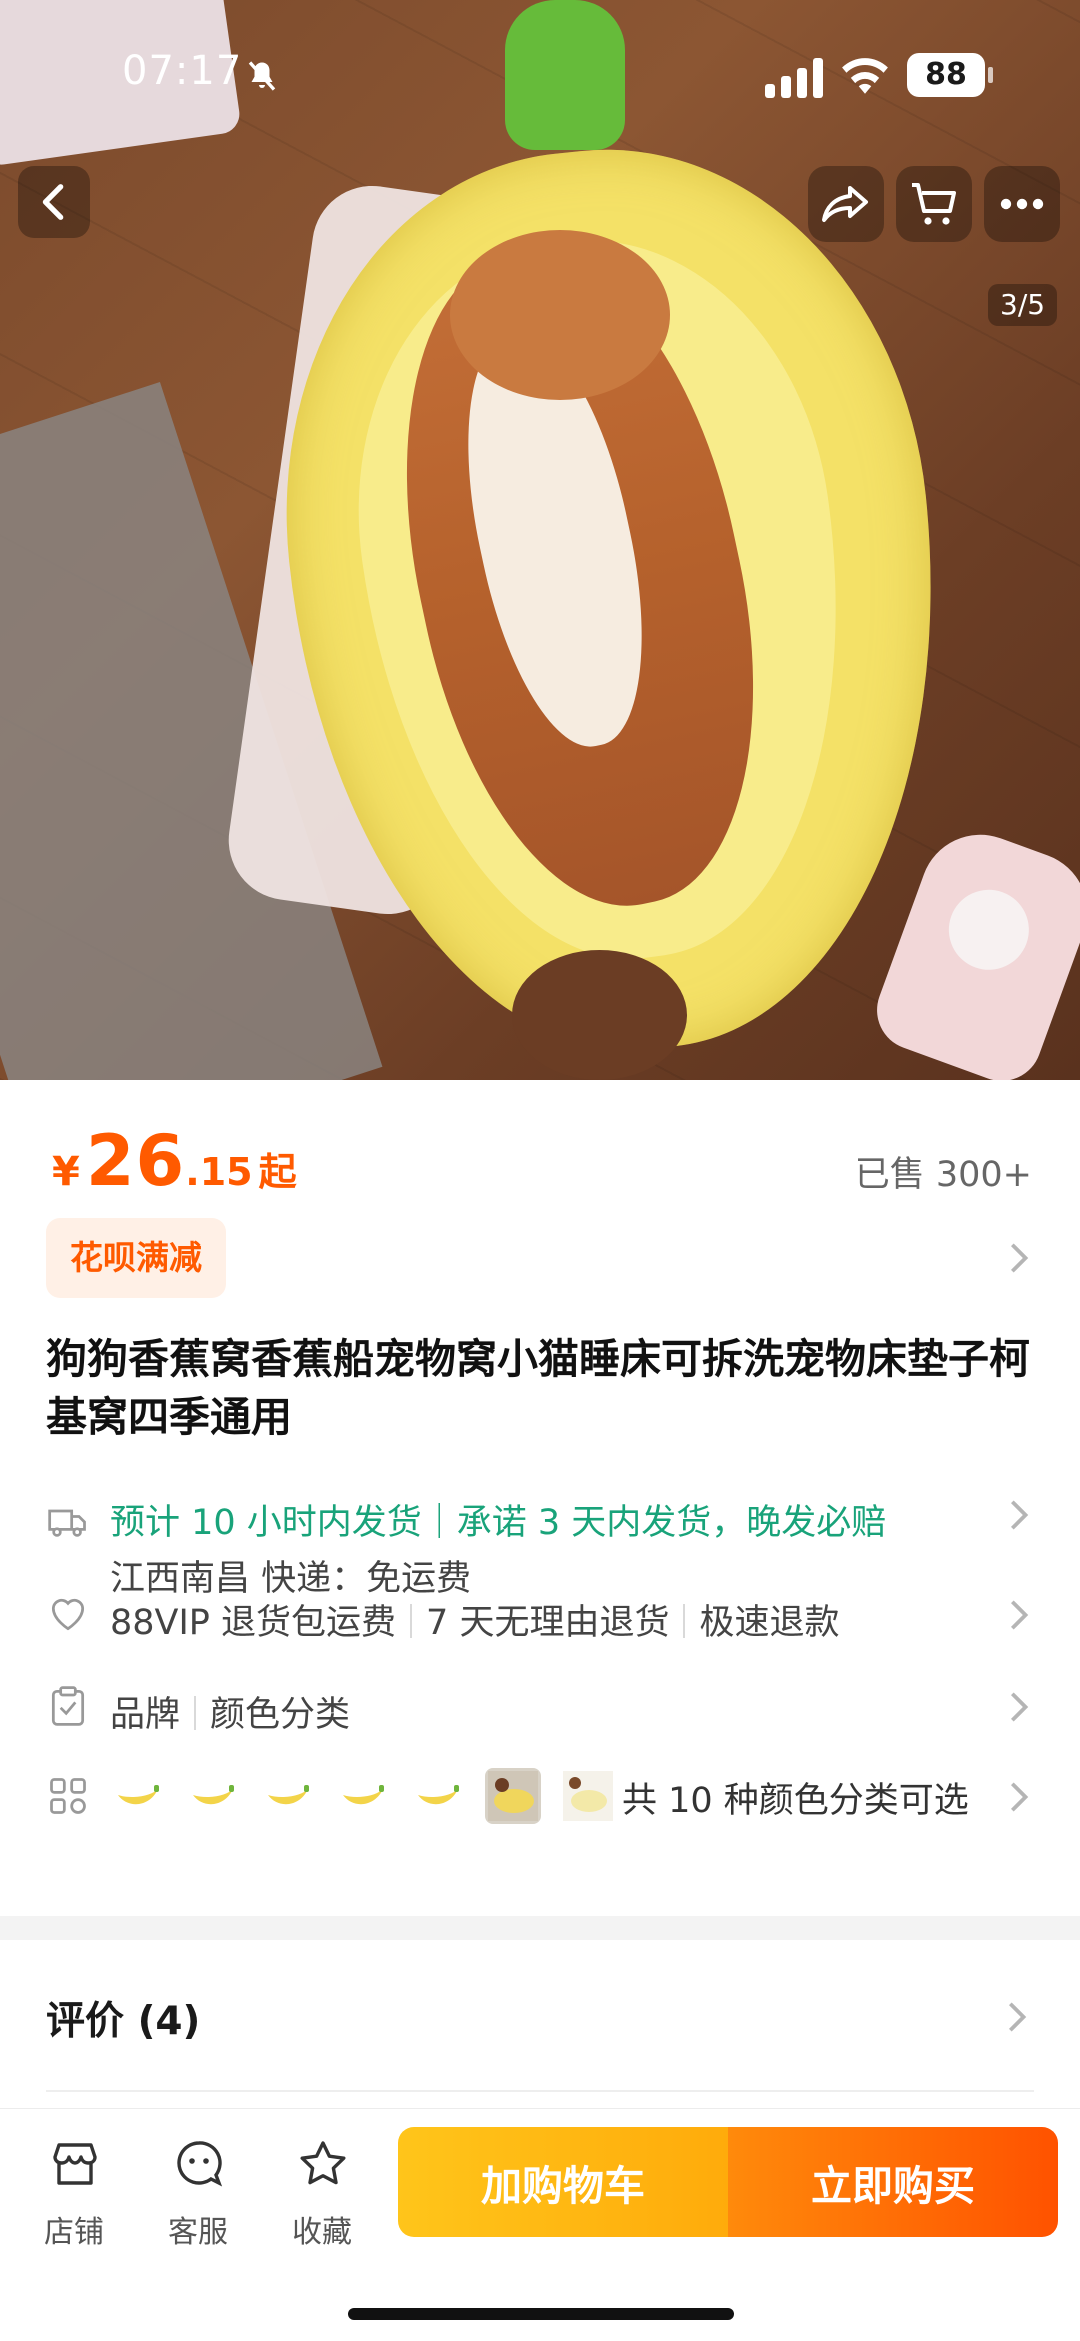 This screenshot has width=1080, height=2341. What do you see at coordinates (541, 1708) in the screenshot?
I see `params-row: 品牌 颜色分类` at bounding box center [541, 1708].